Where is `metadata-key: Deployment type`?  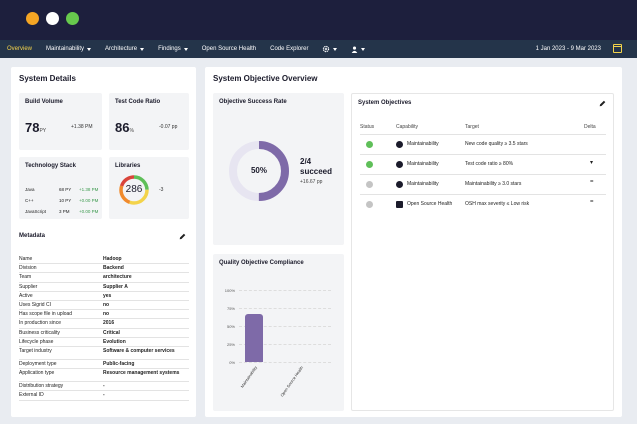 metadata-key: Deployment type is located at coordinates (38, 364).